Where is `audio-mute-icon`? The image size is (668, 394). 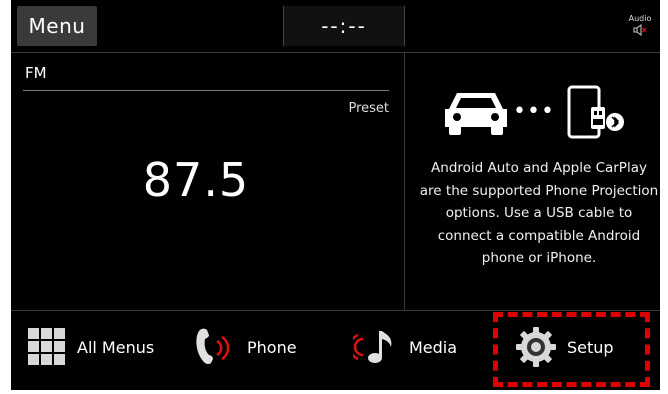 audio-mute-icon is located at coordinates (640, 30).